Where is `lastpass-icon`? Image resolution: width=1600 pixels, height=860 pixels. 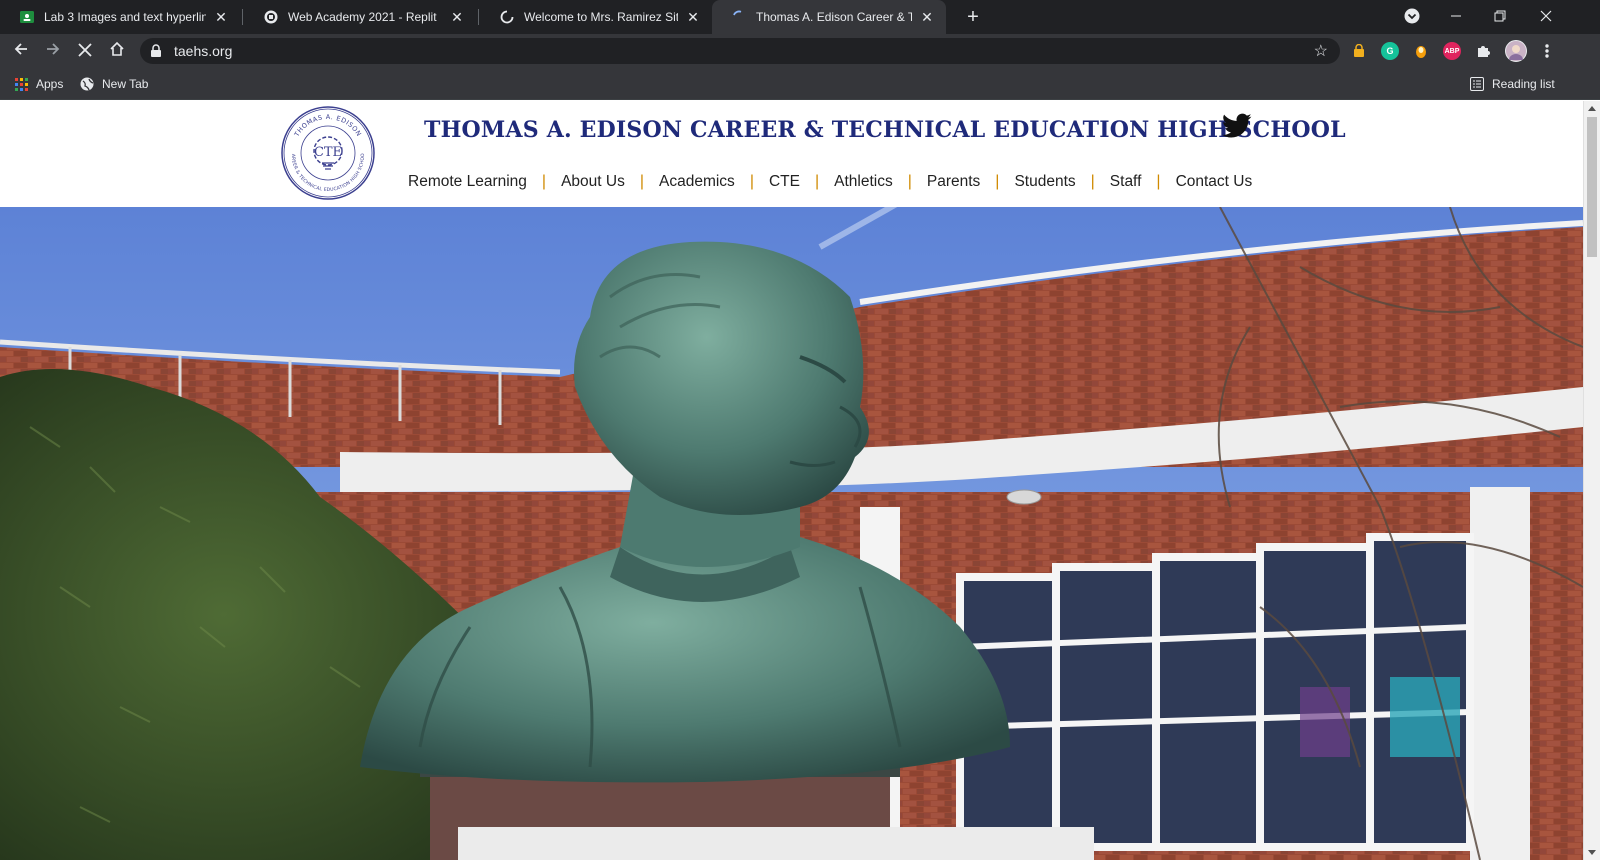 lastpass-icon is located at coordinates (1359, 51).